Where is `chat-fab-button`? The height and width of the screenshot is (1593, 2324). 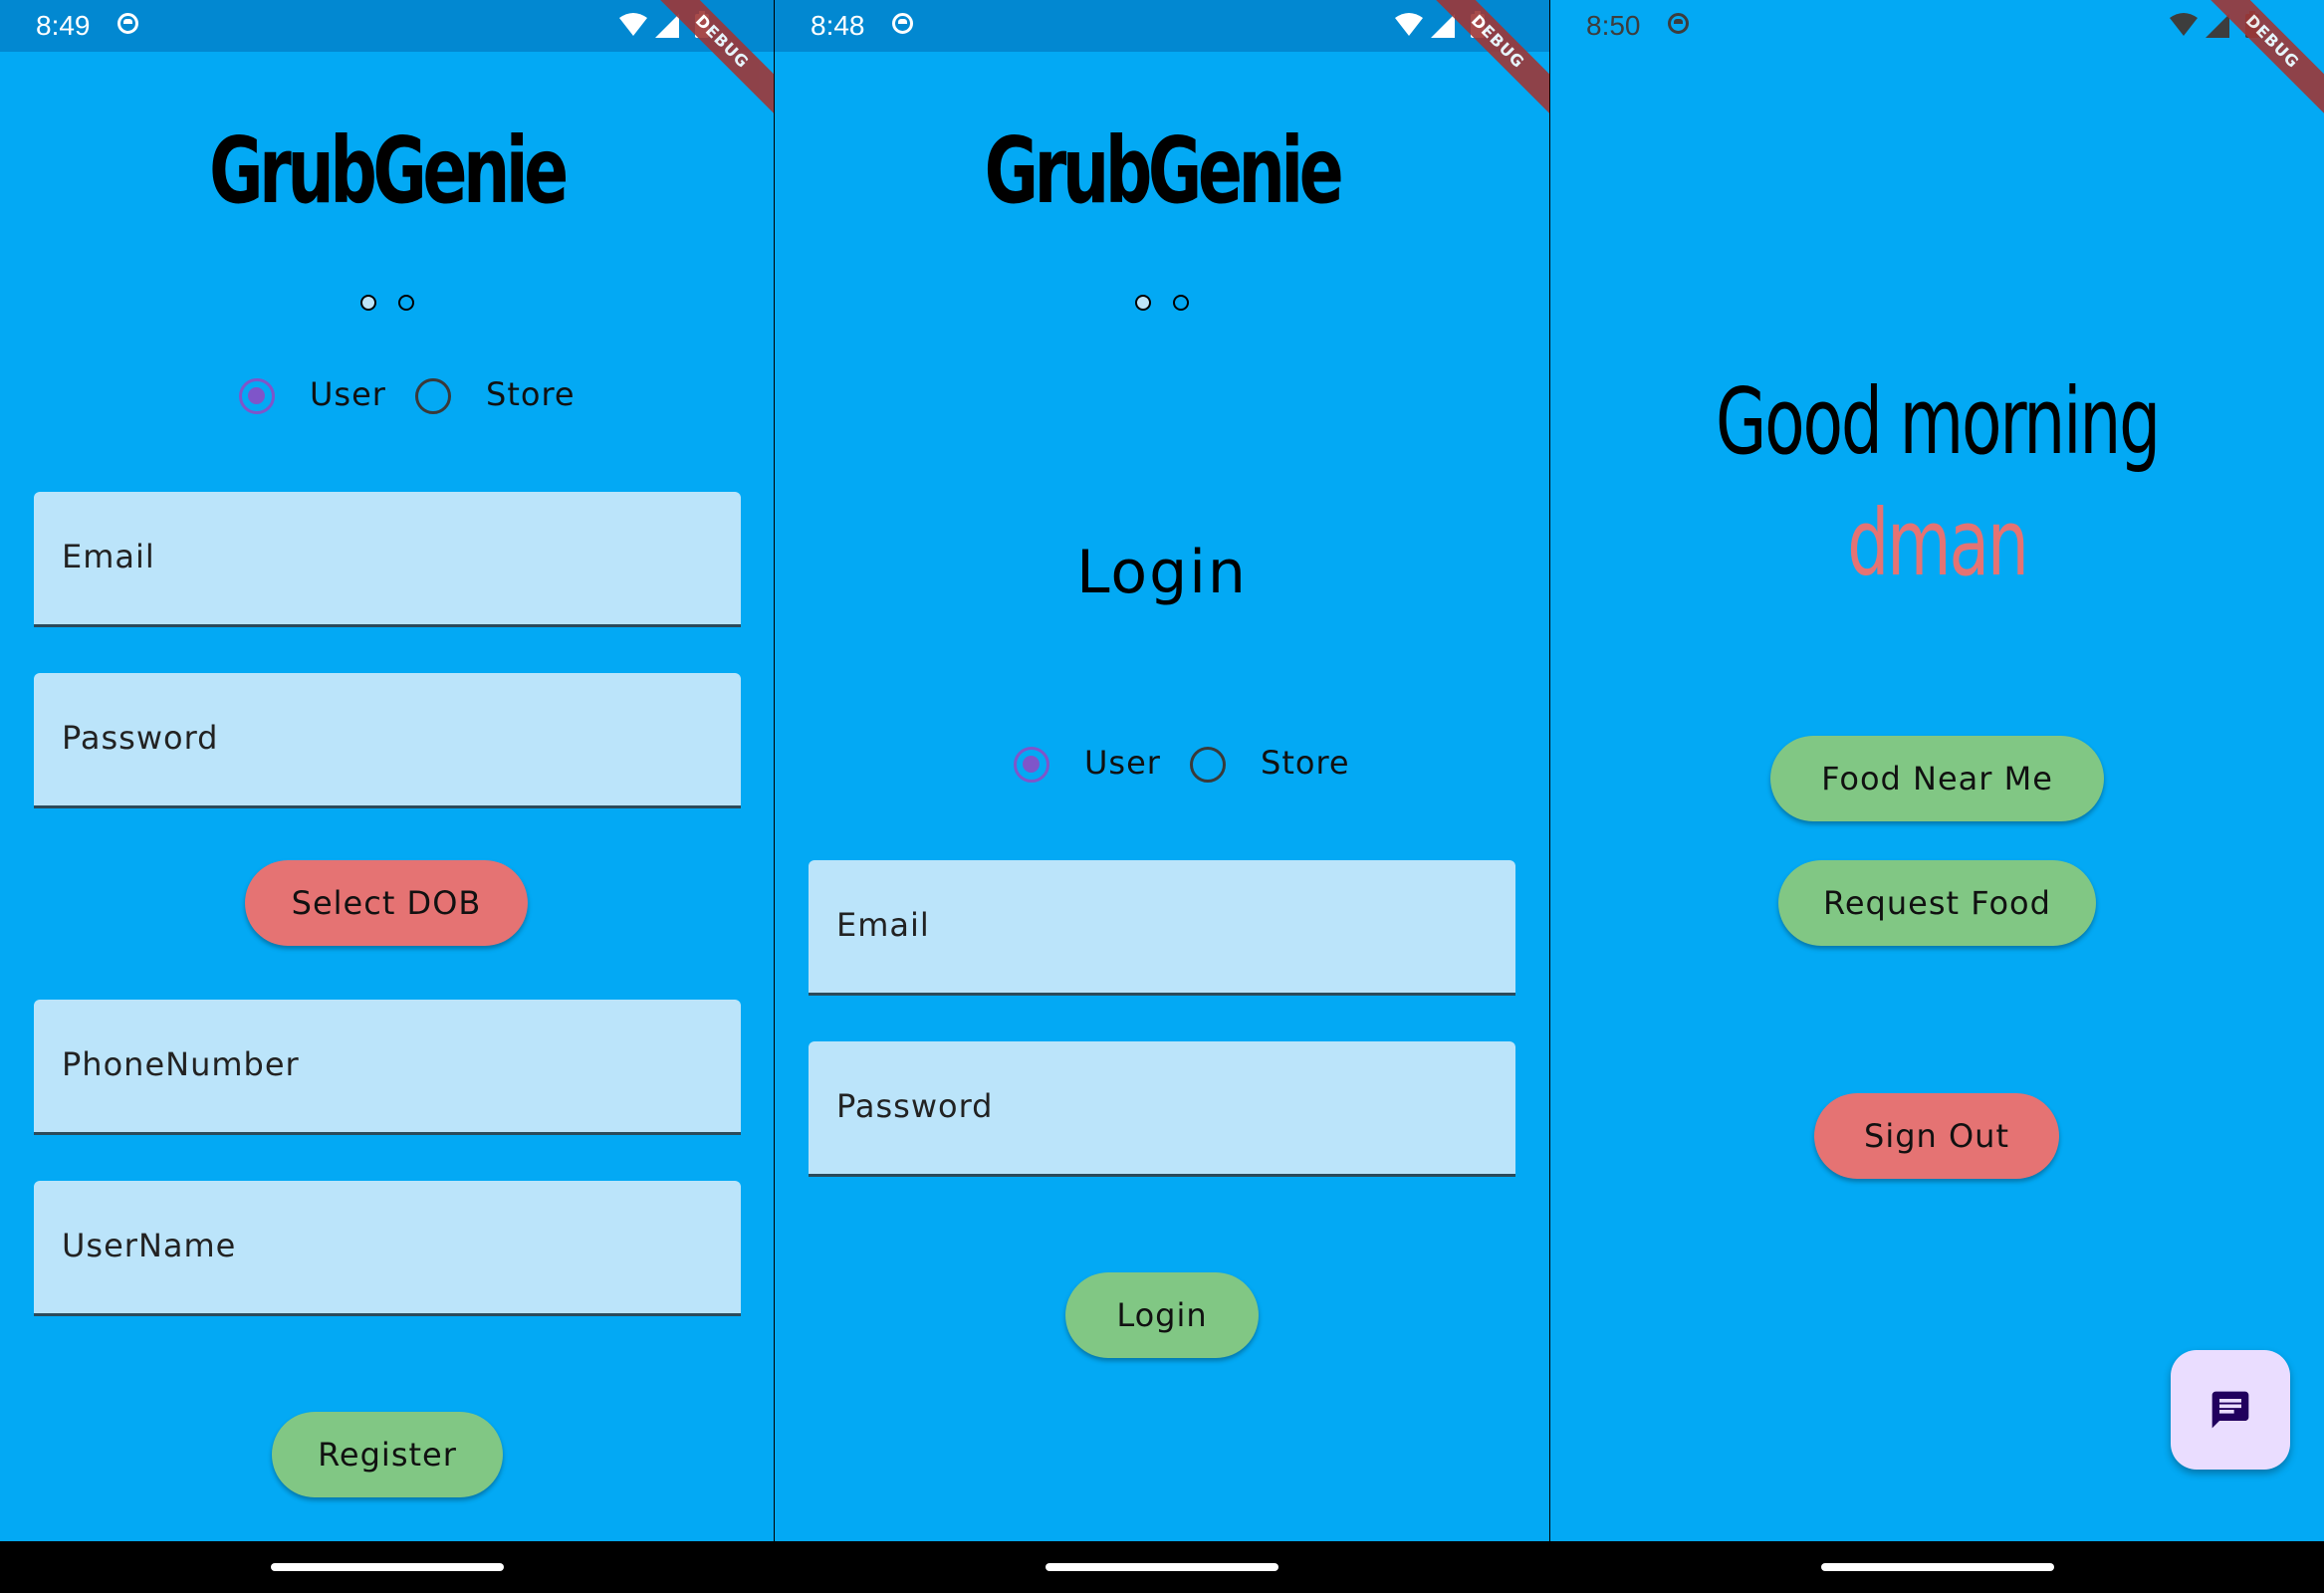 chat-fab-button is located at coordinates (2230, 1410).